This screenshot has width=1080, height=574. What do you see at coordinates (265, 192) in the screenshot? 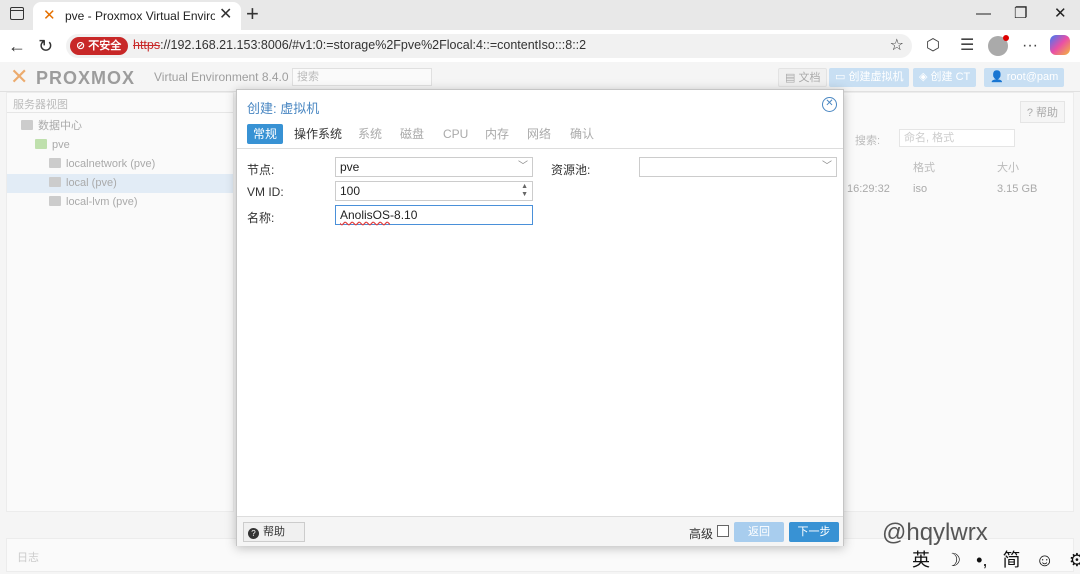
I see `vmid-label: VM ID:` at bounding box center [265, 192].